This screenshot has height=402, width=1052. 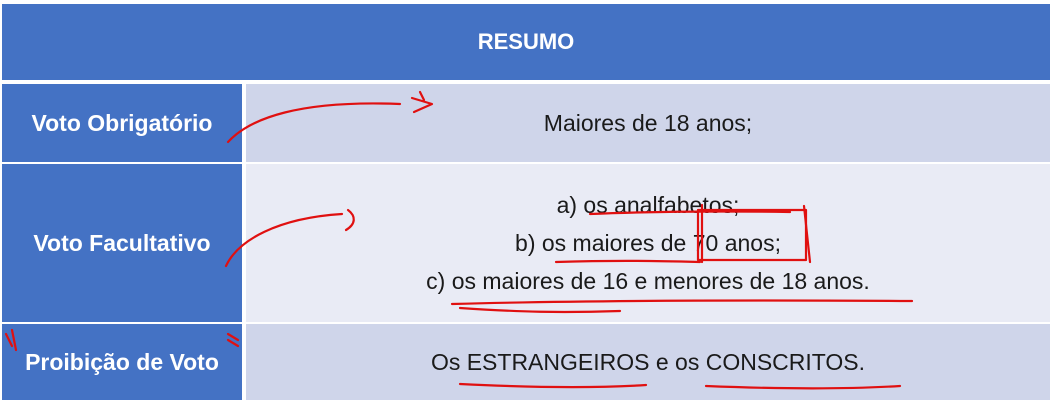 What do you see at coordinates (122, 243) in the screenshot?
I see `row-label-optional-vote: Voto Facultativo` at bounding box center [122, 243].